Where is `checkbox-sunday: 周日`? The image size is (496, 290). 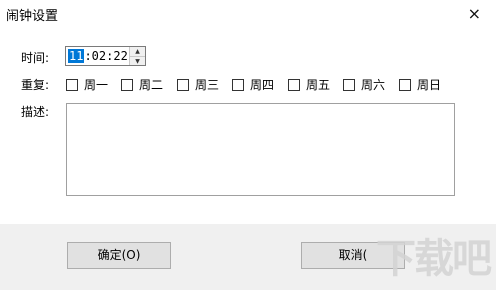 checkbox-sunday: 周日 is located at coordinates (420, 84).